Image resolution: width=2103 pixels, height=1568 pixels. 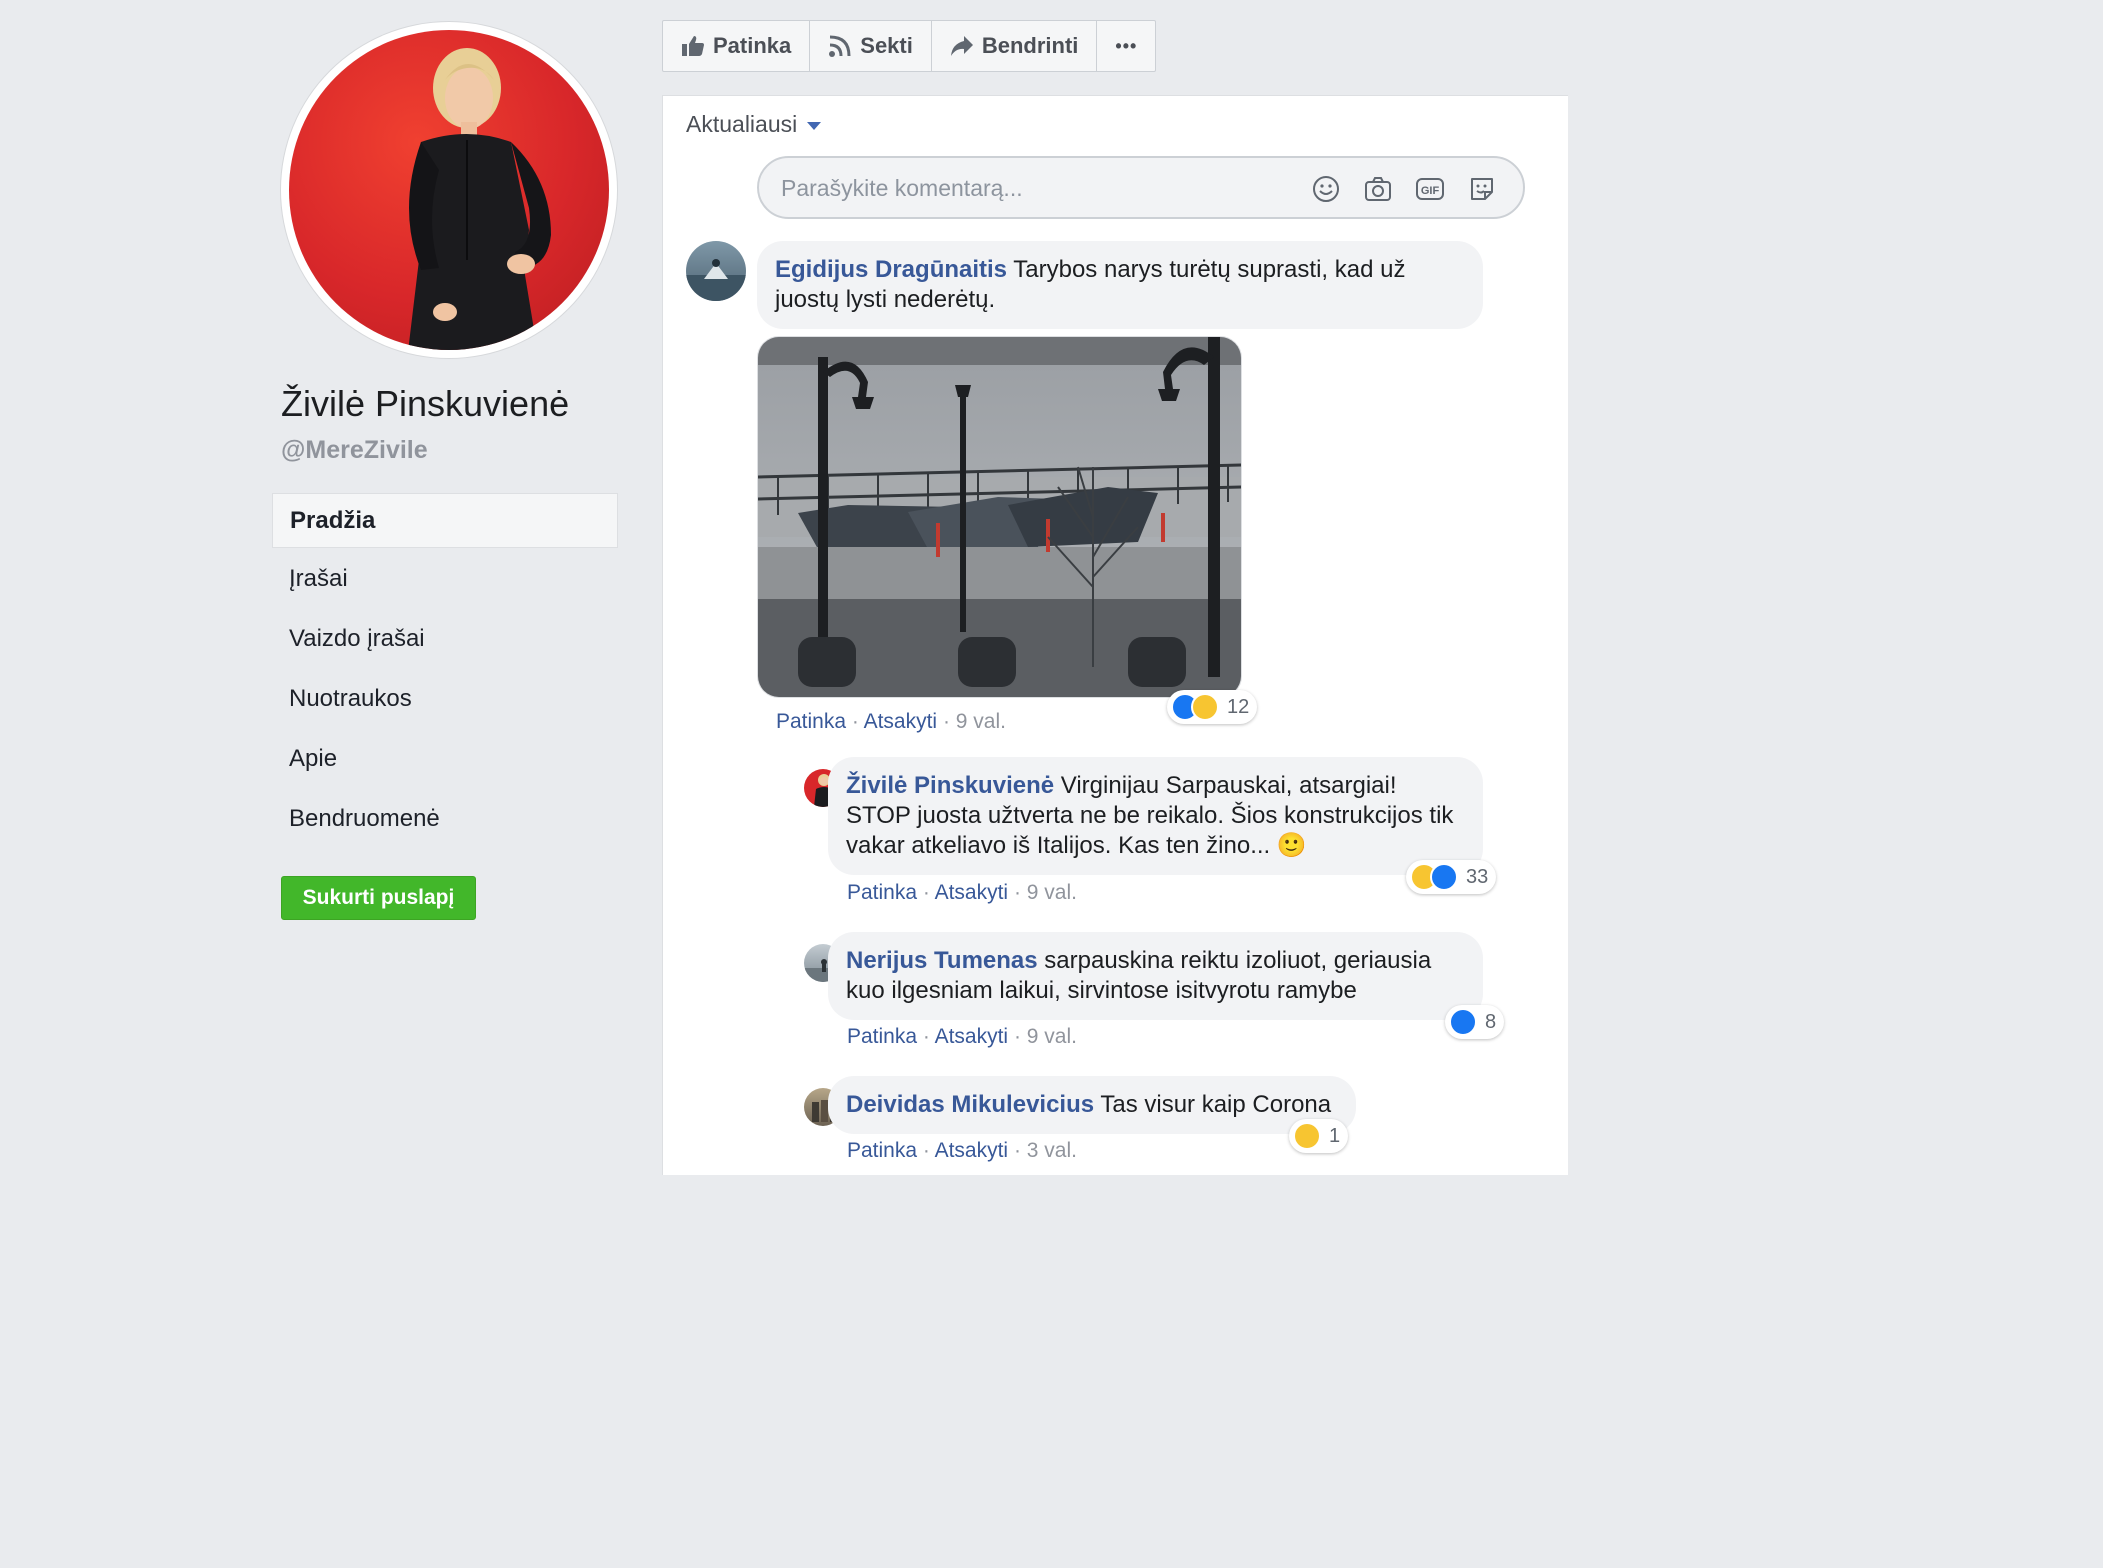 I want to click on profile-photo, so click(x=449, y=190).